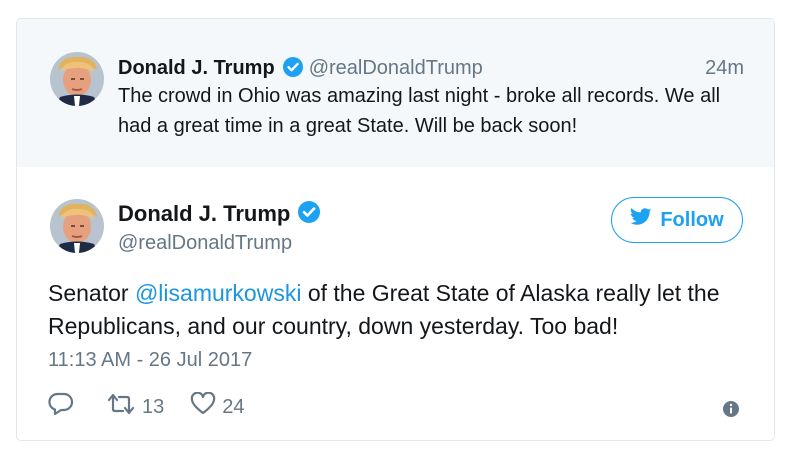 The height and width of the screenshot is (469, 798). What do you see at coordinates (233, 406) in the screenshot?
I see `like-count: 24` at bounding box center [233, 406].